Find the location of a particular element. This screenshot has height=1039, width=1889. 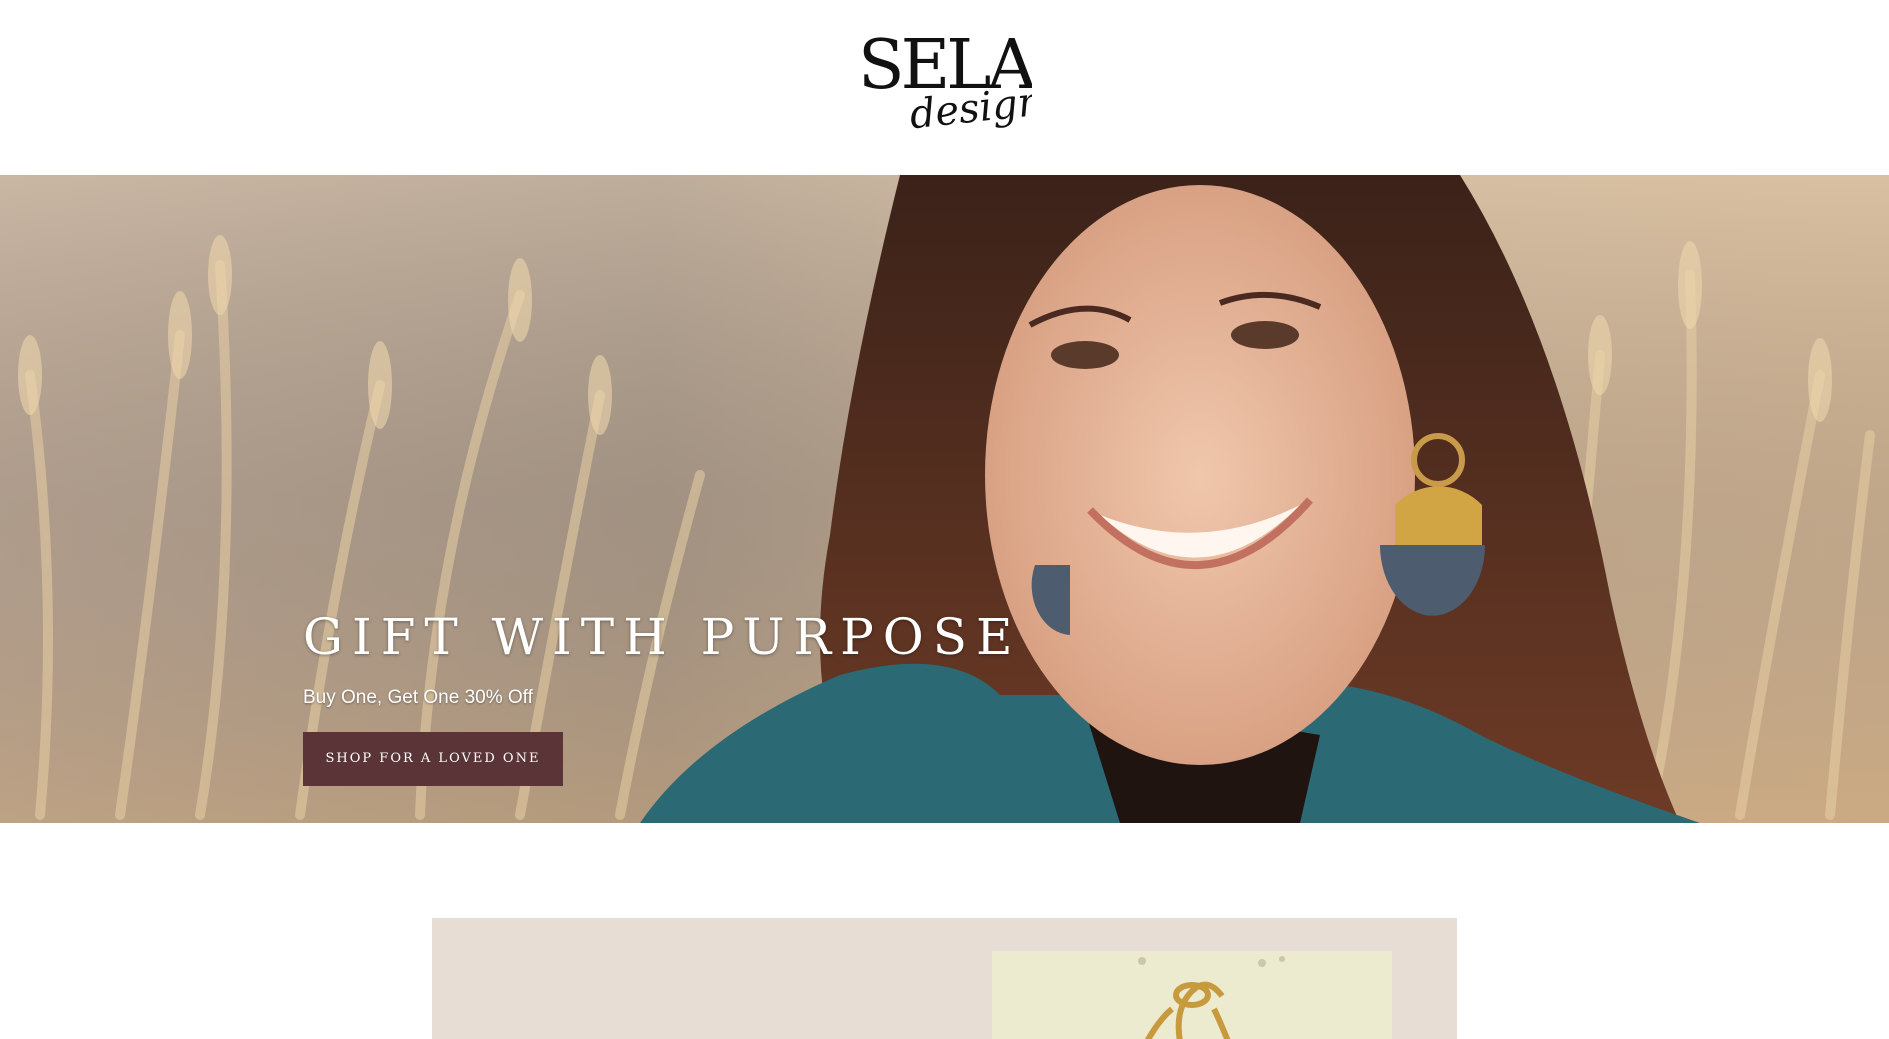

hero-subtitle: Buy One, Get One 30% Off is located at coordinates (418, 697).